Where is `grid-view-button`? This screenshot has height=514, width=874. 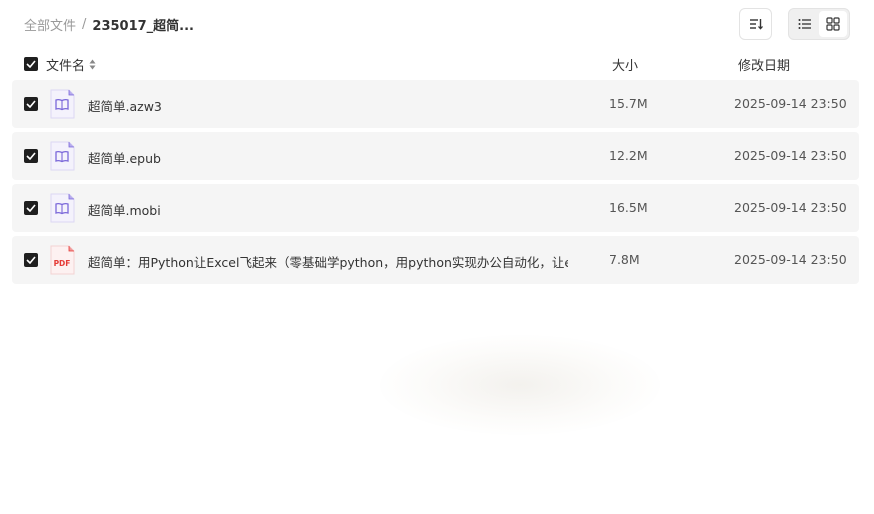
grid-view-button is located at coordinates (833, 24).